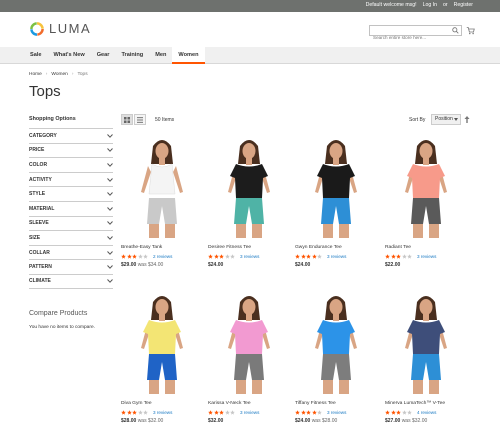  Describe the element at coordinates (59, 74) in the screenshot. I see `breadcrumb-women: Women` at that location.